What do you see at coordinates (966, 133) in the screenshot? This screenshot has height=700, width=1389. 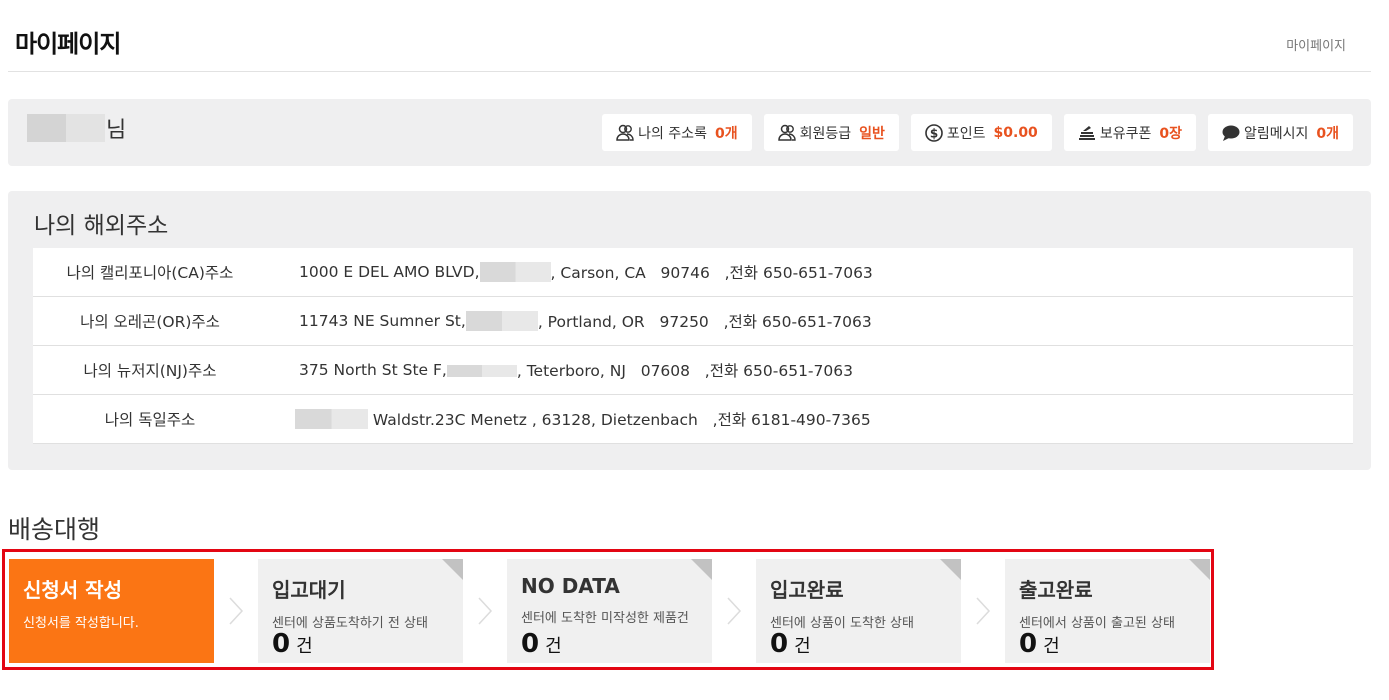 I see `stat-label: 포인트` at bounding box center [966, 133].